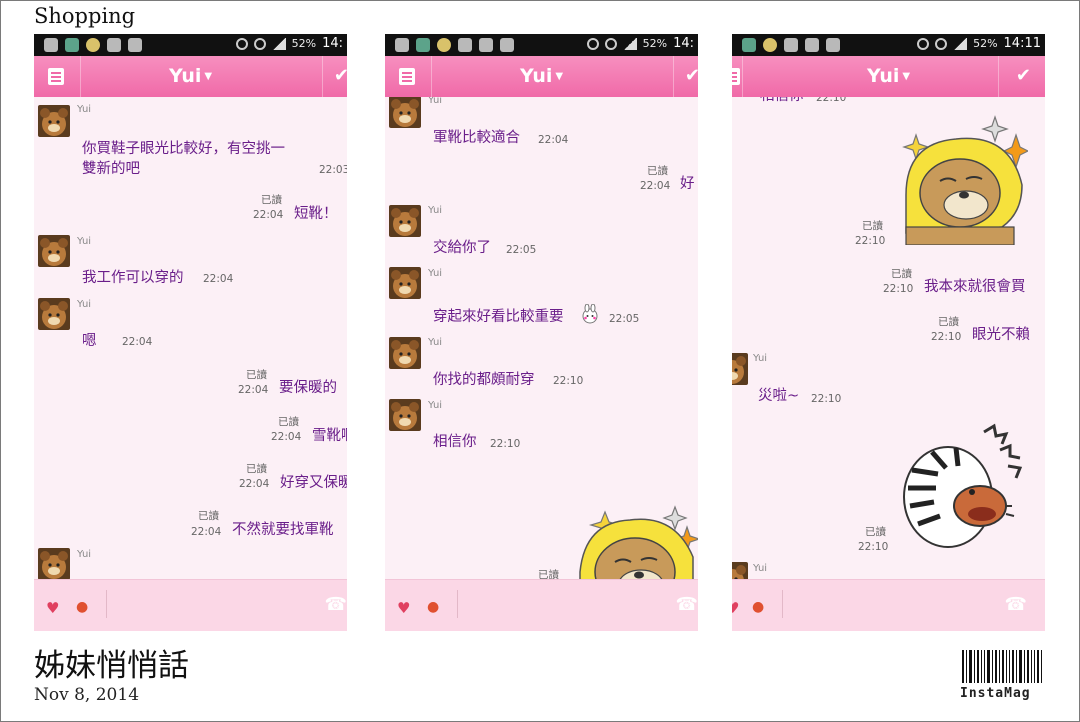  I want to click on input-divider, so click(457, 604).